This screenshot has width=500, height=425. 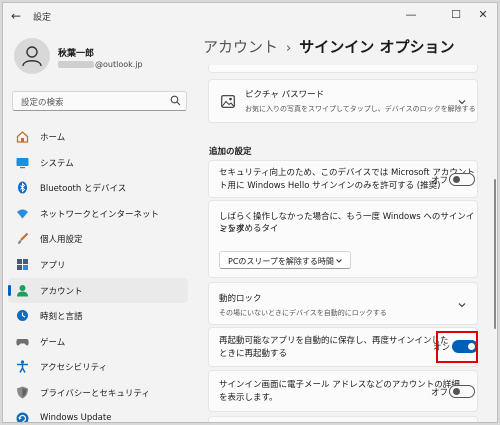 What do you see at coordinates (76, 54) in the screenshot?
I see `user-name: 秋葉一郎` at bounding box center [76, 54].